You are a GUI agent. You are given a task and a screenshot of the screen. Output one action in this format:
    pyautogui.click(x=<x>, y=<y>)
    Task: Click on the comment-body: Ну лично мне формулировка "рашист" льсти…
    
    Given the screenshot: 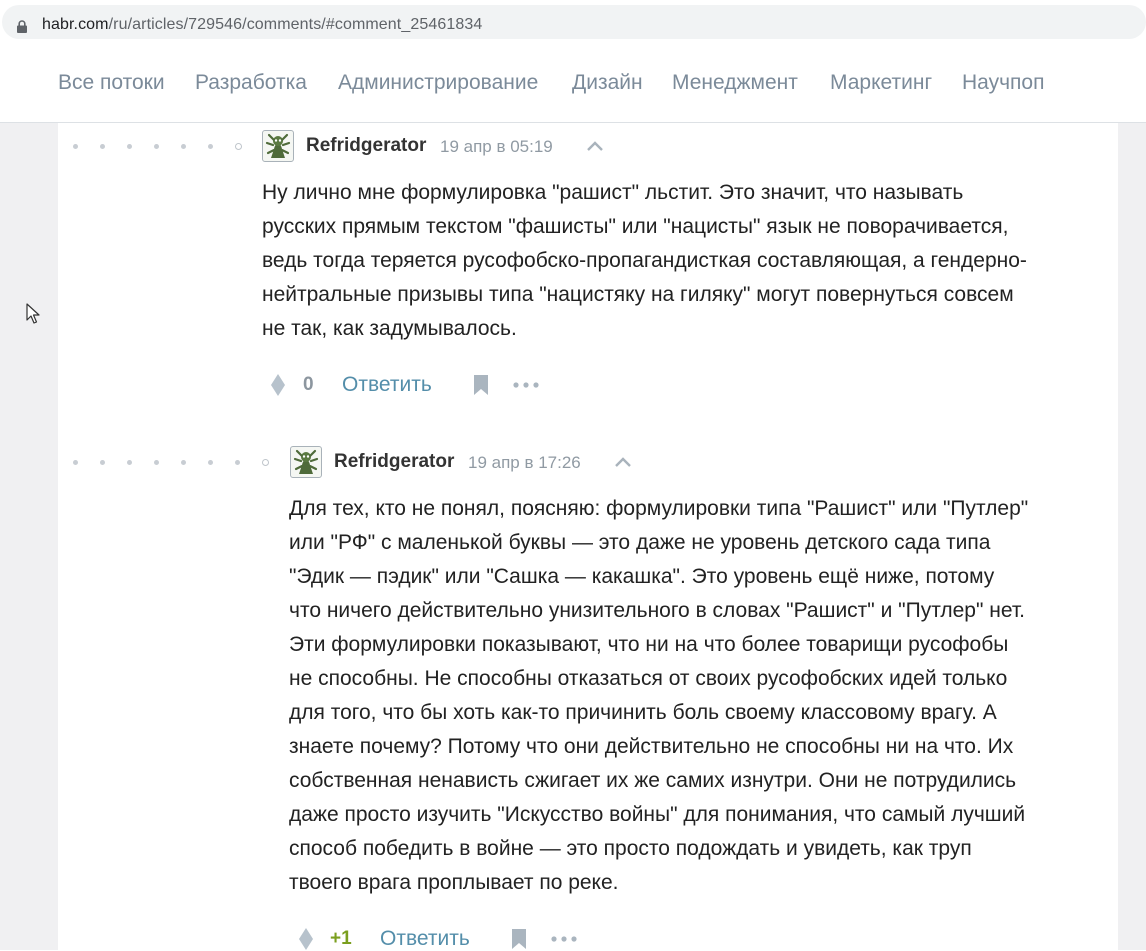 What is the action you would take?
    pyautogui.click(x=644, y=261)
    